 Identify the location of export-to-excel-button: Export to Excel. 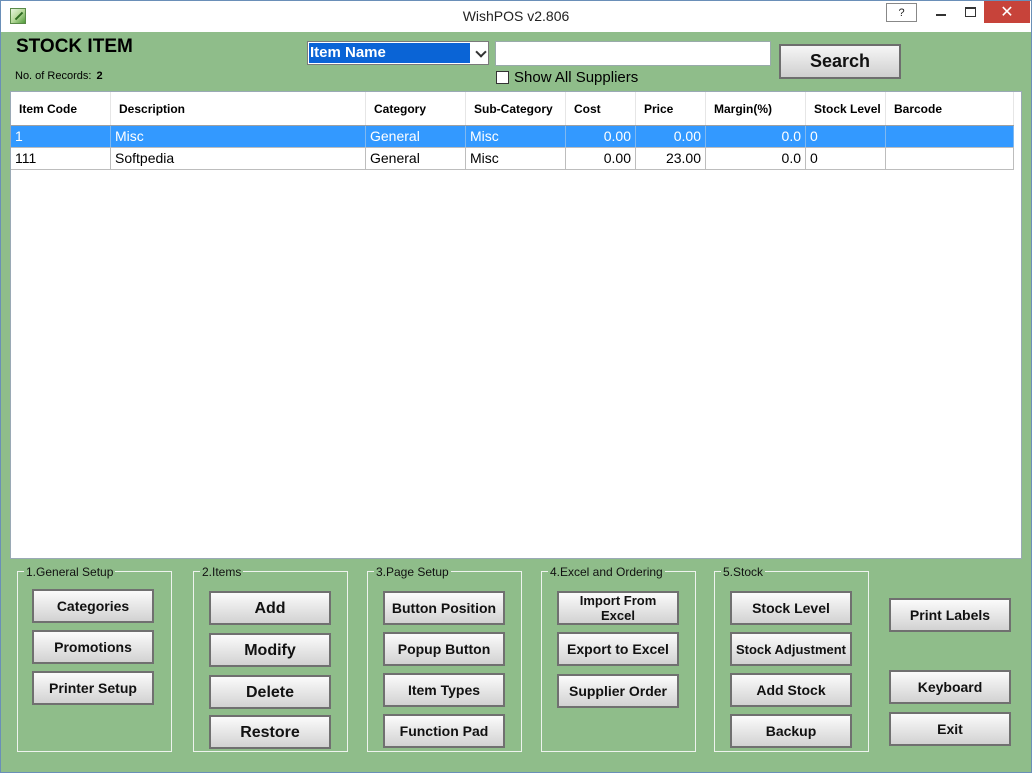
(618, 649).